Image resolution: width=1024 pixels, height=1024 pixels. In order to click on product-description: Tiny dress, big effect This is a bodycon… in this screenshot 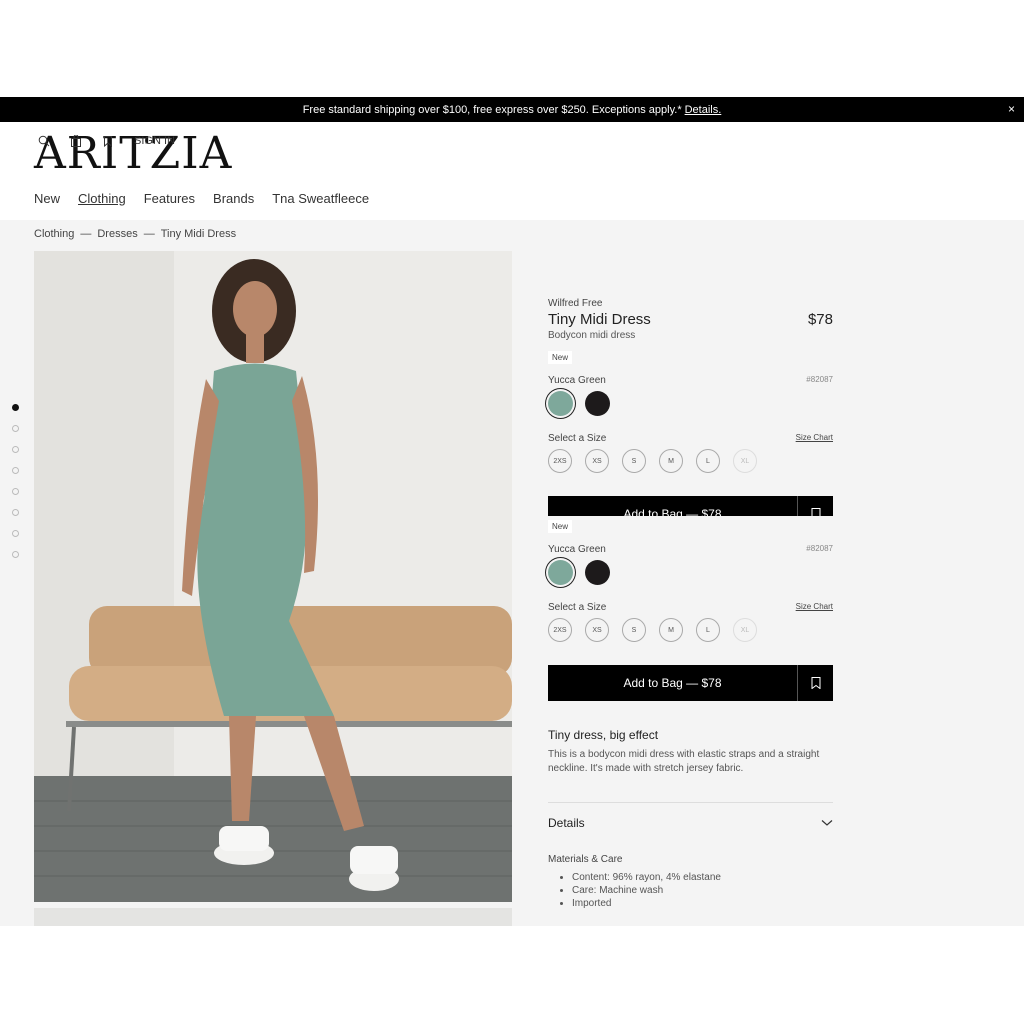, I will do `click(690, 752)`.